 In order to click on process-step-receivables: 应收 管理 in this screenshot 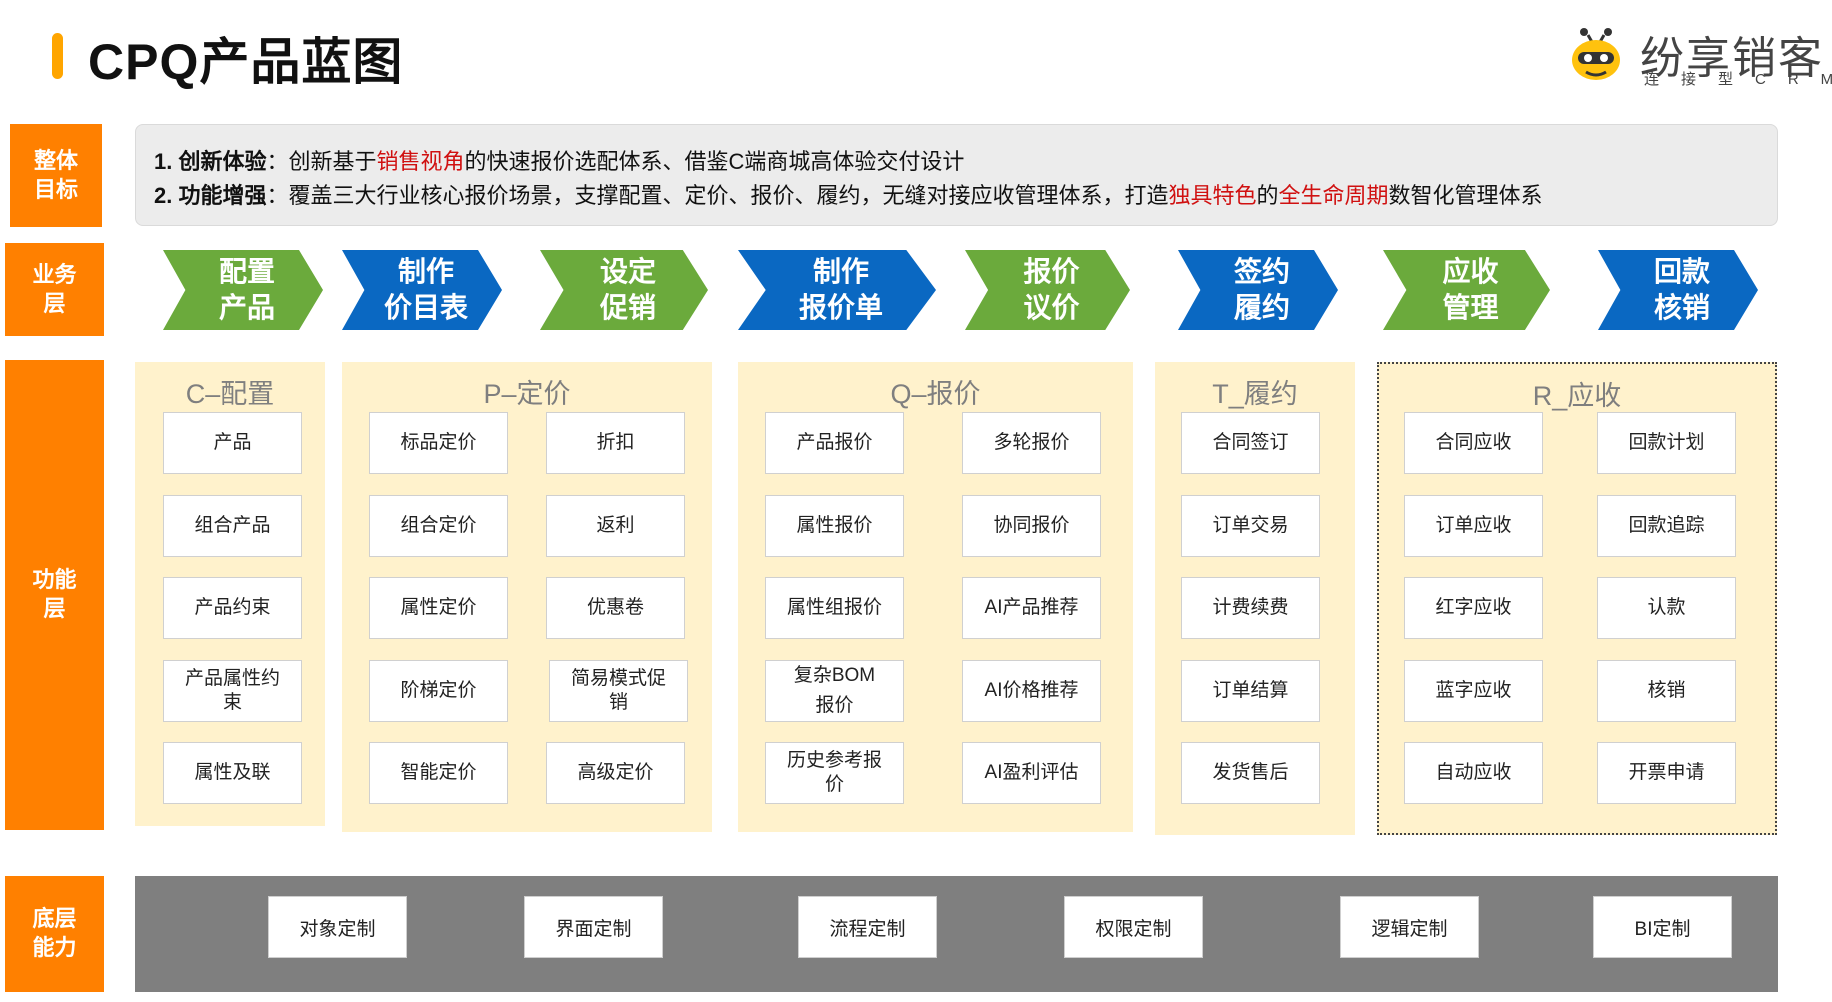, I will do `click(1466, 290)`.